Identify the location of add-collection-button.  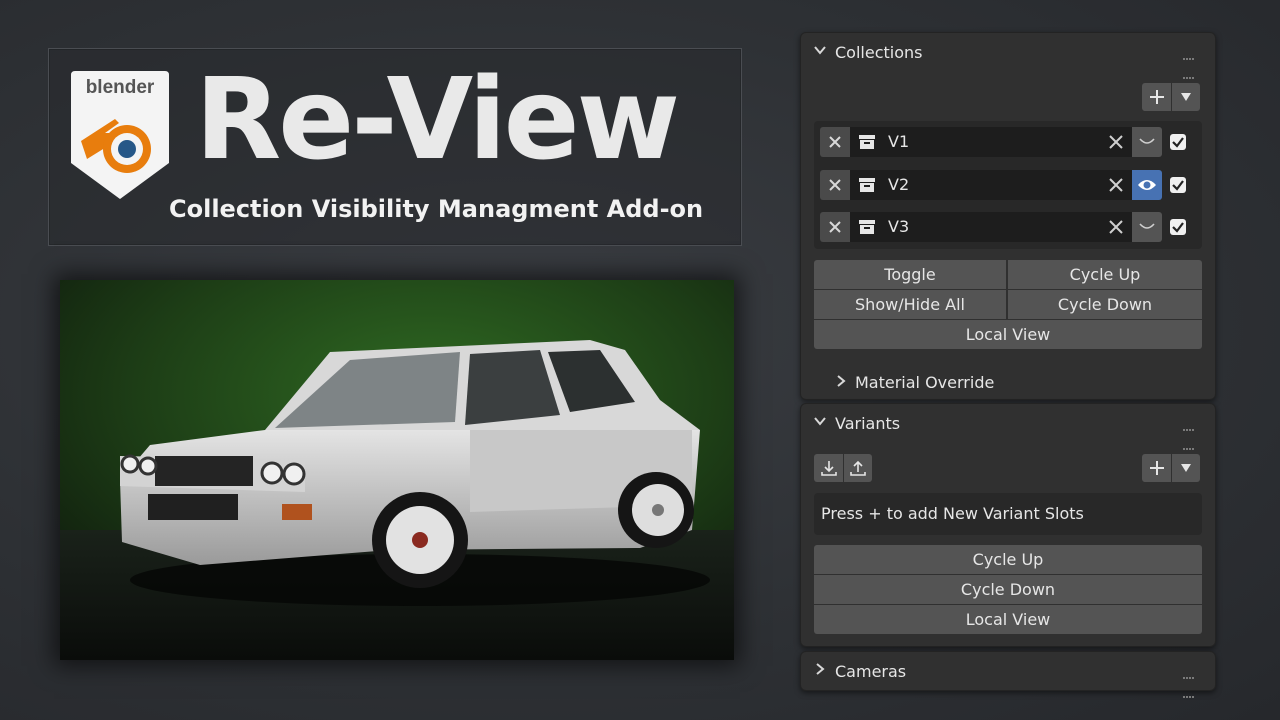
(1156, 97).